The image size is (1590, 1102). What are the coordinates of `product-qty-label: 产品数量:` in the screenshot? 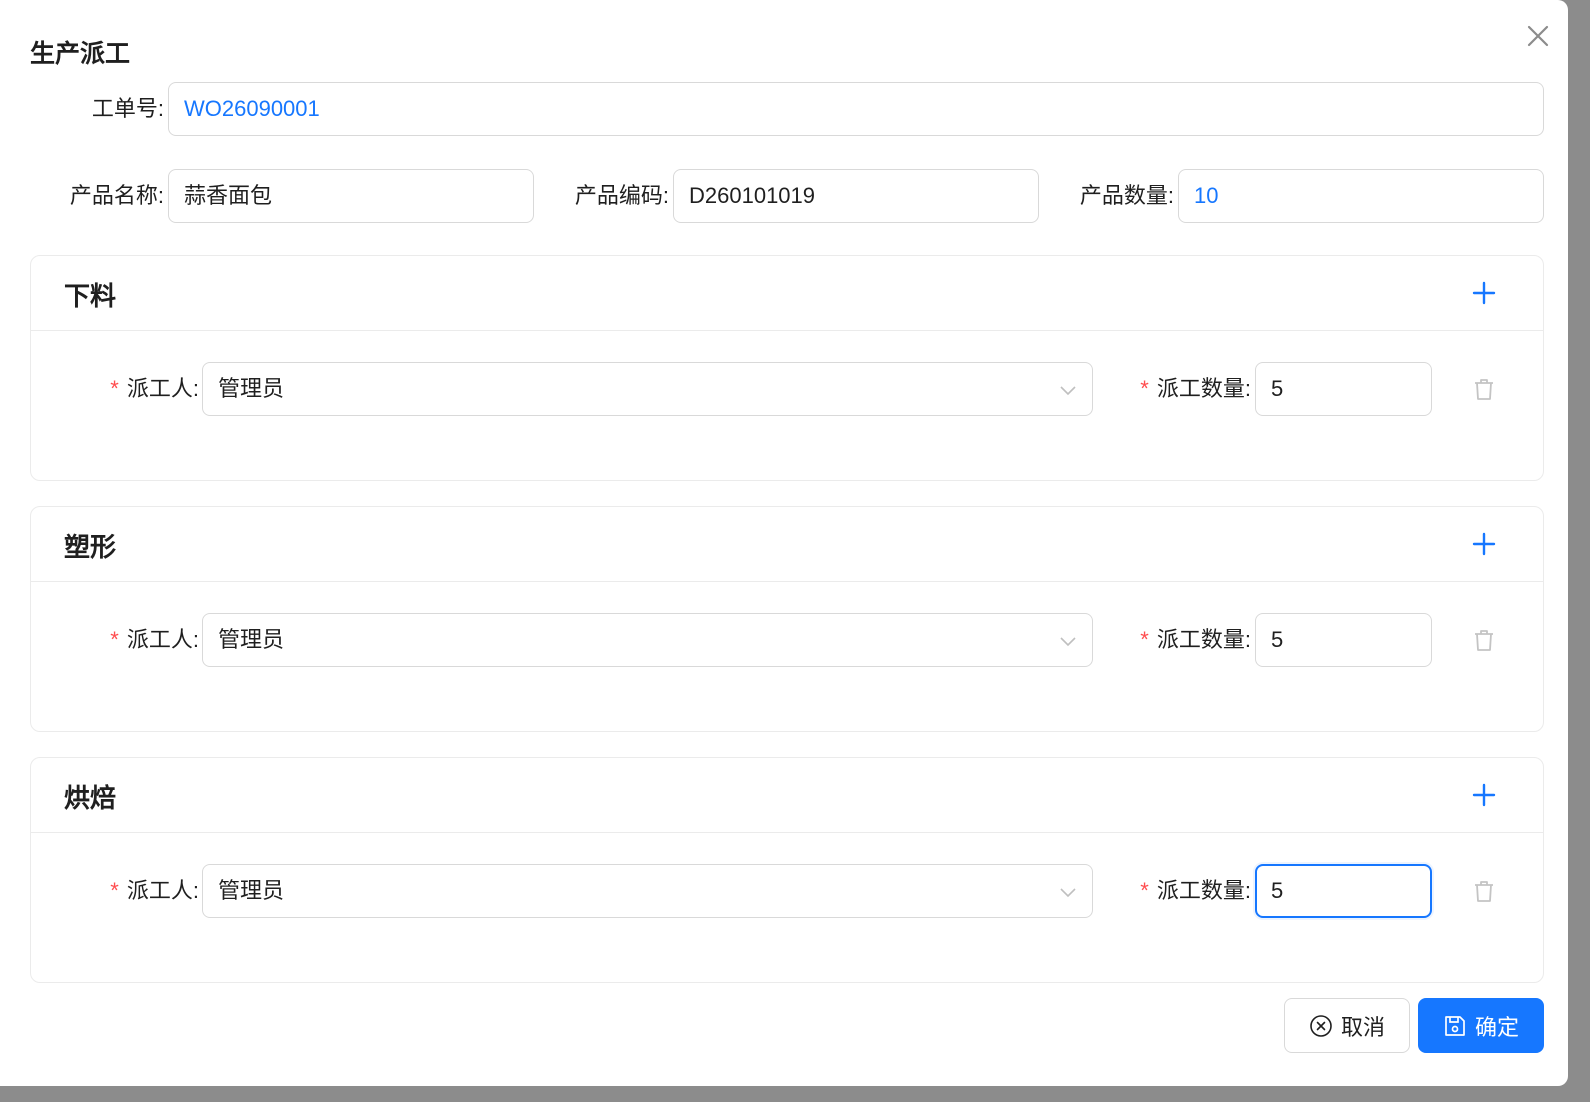 It's located at (1126, 195).